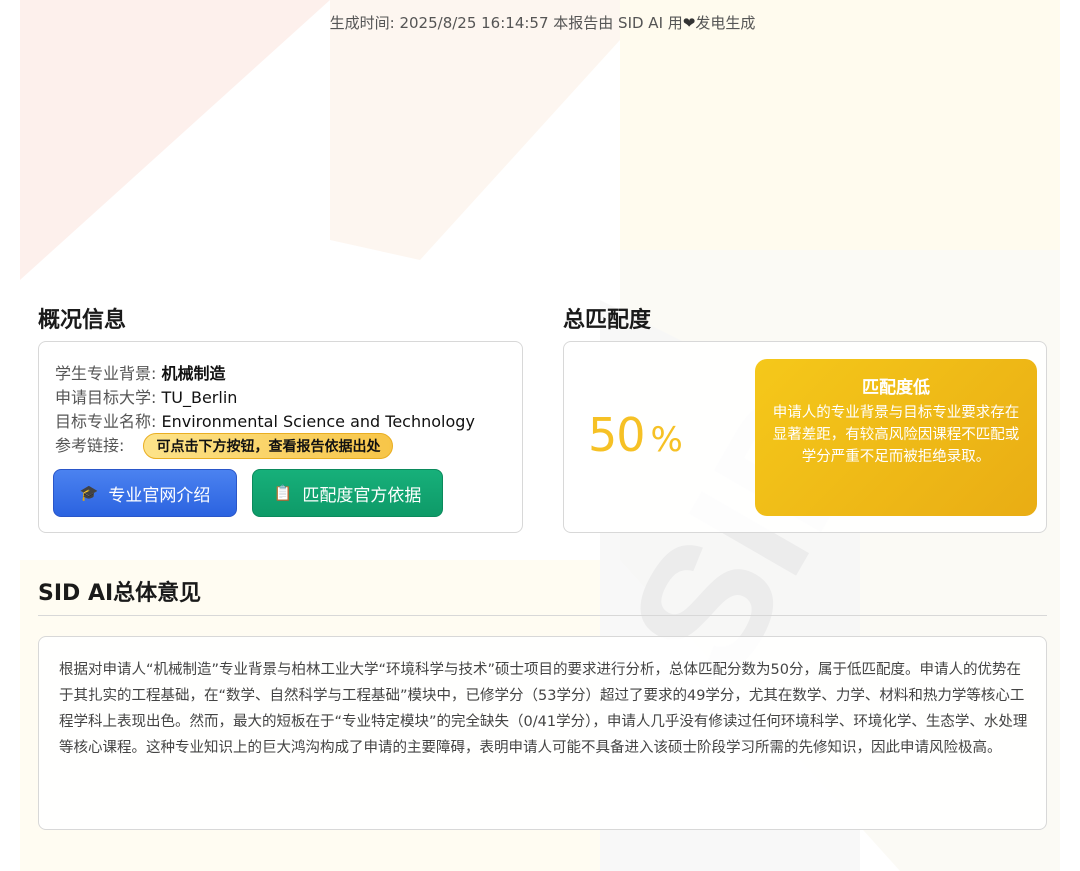  Describe the element at coordinates (108, 373) in the screenshot. I see `background-label: 学生专业背景:` at that location.